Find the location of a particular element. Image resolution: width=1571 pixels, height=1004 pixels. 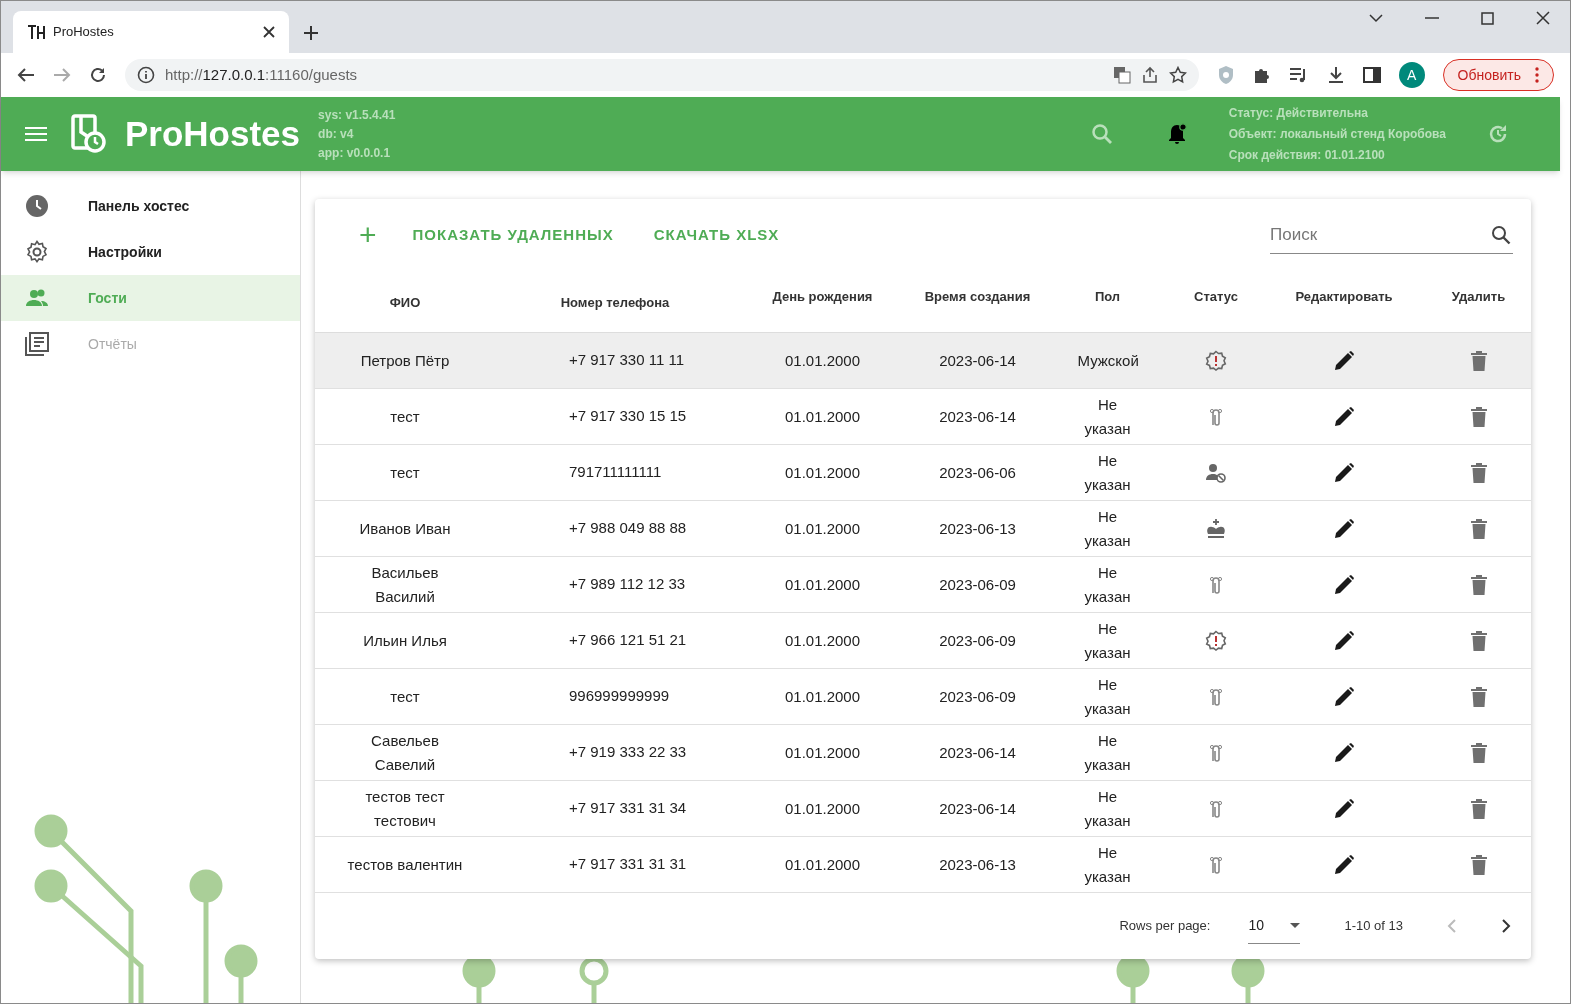

browser-tab: ProHostes is located at coordinates (151, 32).